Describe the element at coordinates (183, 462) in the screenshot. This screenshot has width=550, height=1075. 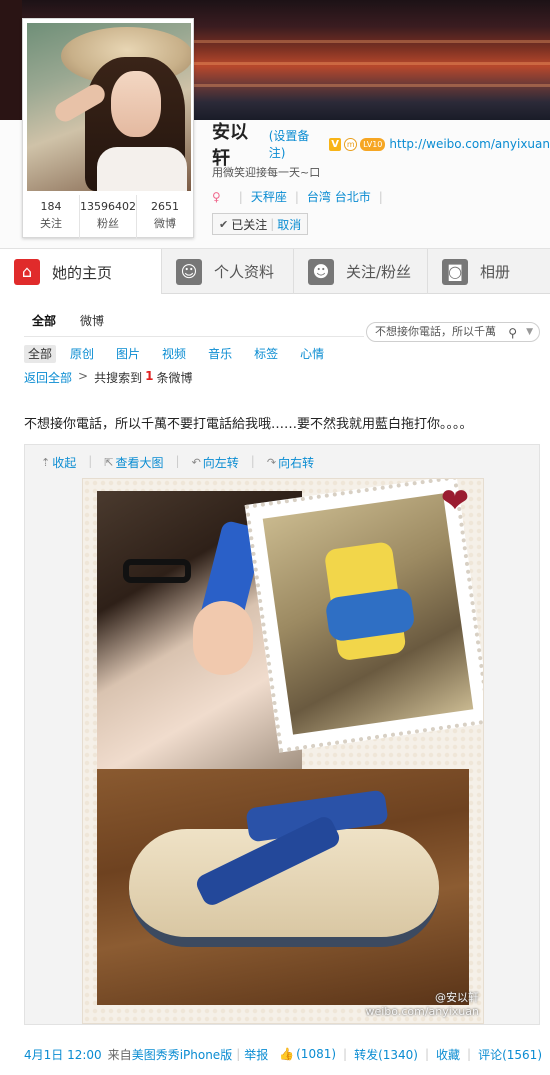
I see `media-toolbar: ⇡ 收起 | ⇱ 查看大图 | ↶ 向左转 | ↷ 向右转` at that location.